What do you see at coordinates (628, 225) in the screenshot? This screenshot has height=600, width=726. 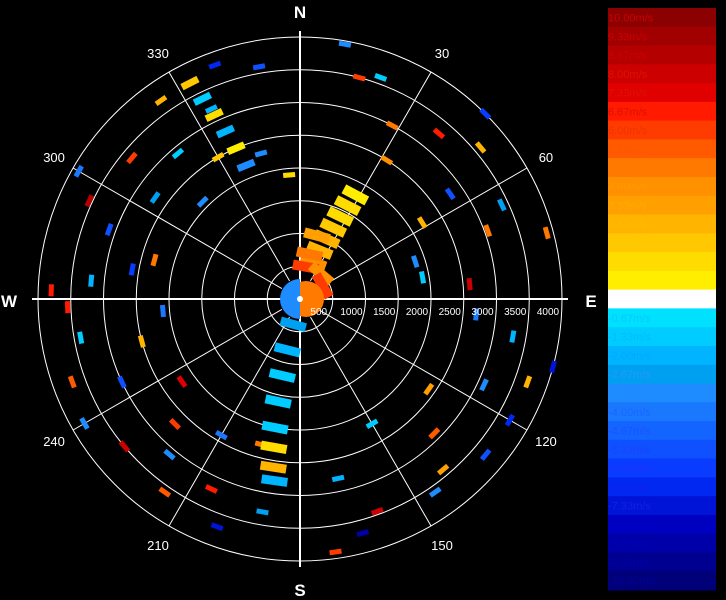 I see `legend-label: 2.67m/s` at bounding box center [628, 225].